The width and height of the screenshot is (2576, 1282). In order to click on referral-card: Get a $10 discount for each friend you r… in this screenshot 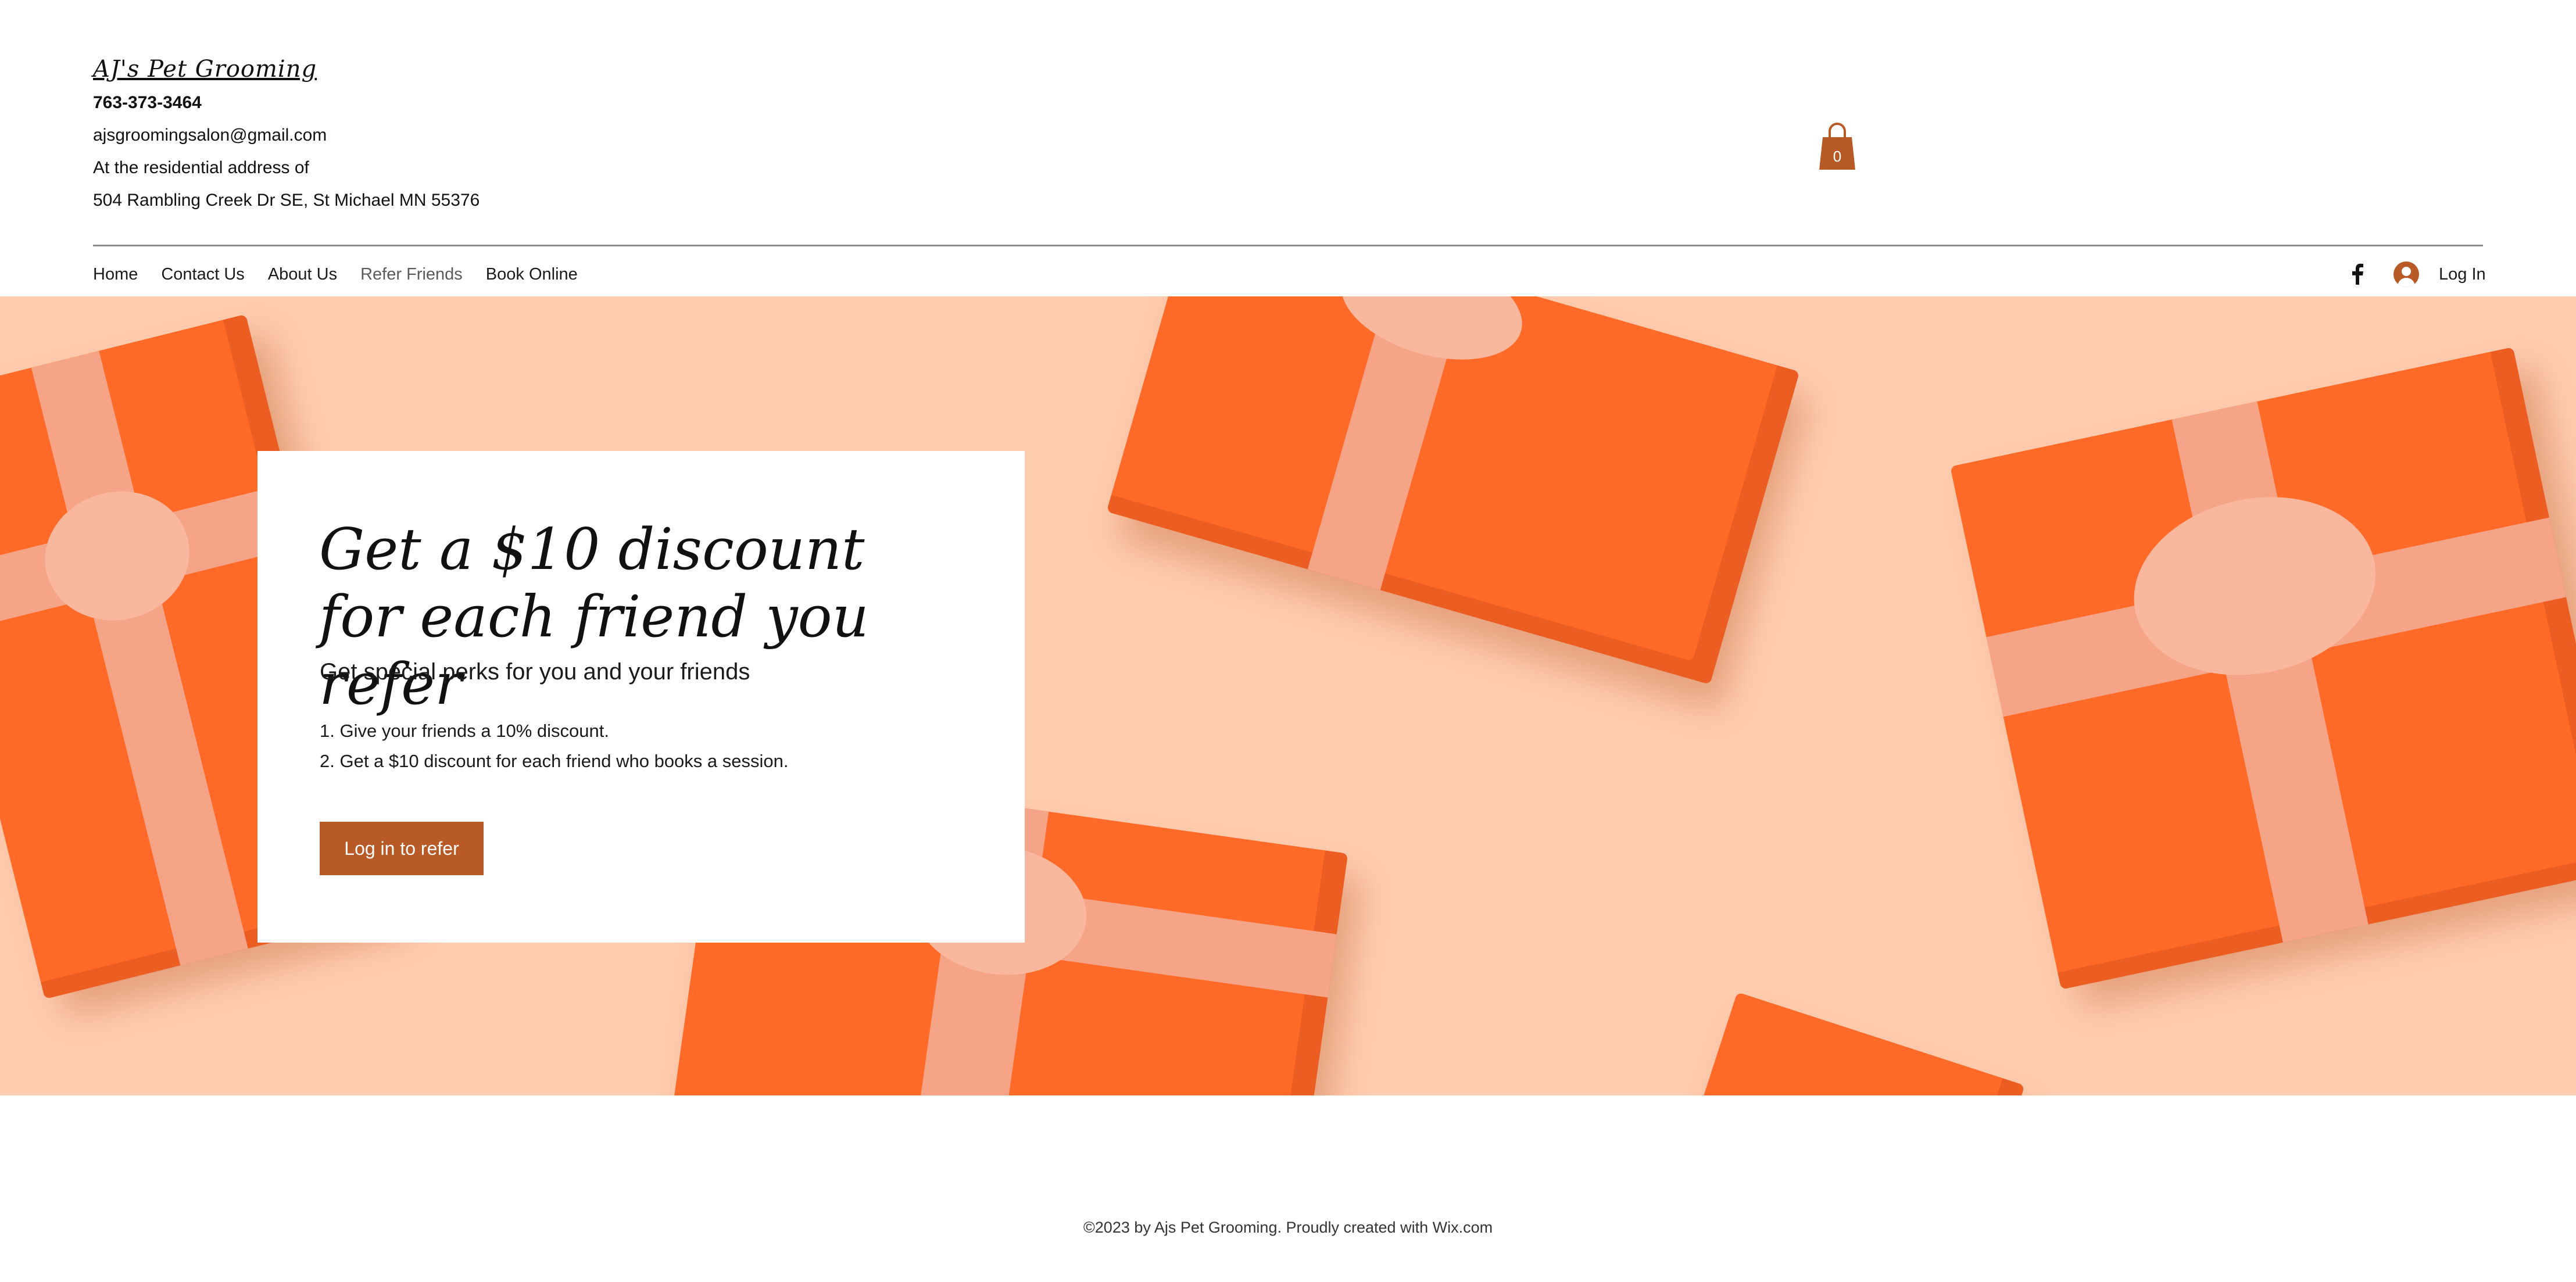, I will do `click(641, 697)`.